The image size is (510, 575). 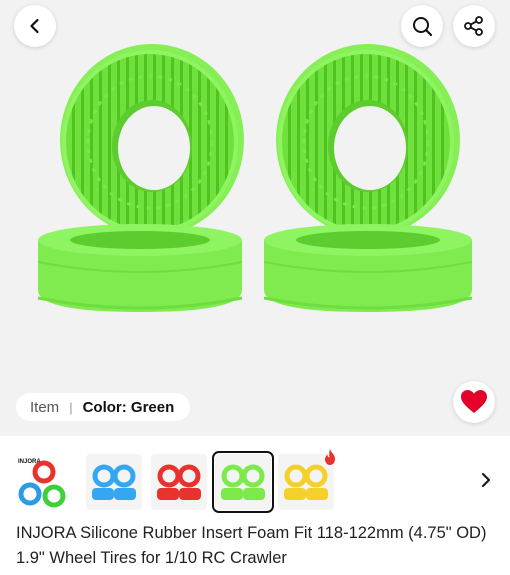 I want to click on thumbnail-image: INJORA, so click(x=44, y=482).